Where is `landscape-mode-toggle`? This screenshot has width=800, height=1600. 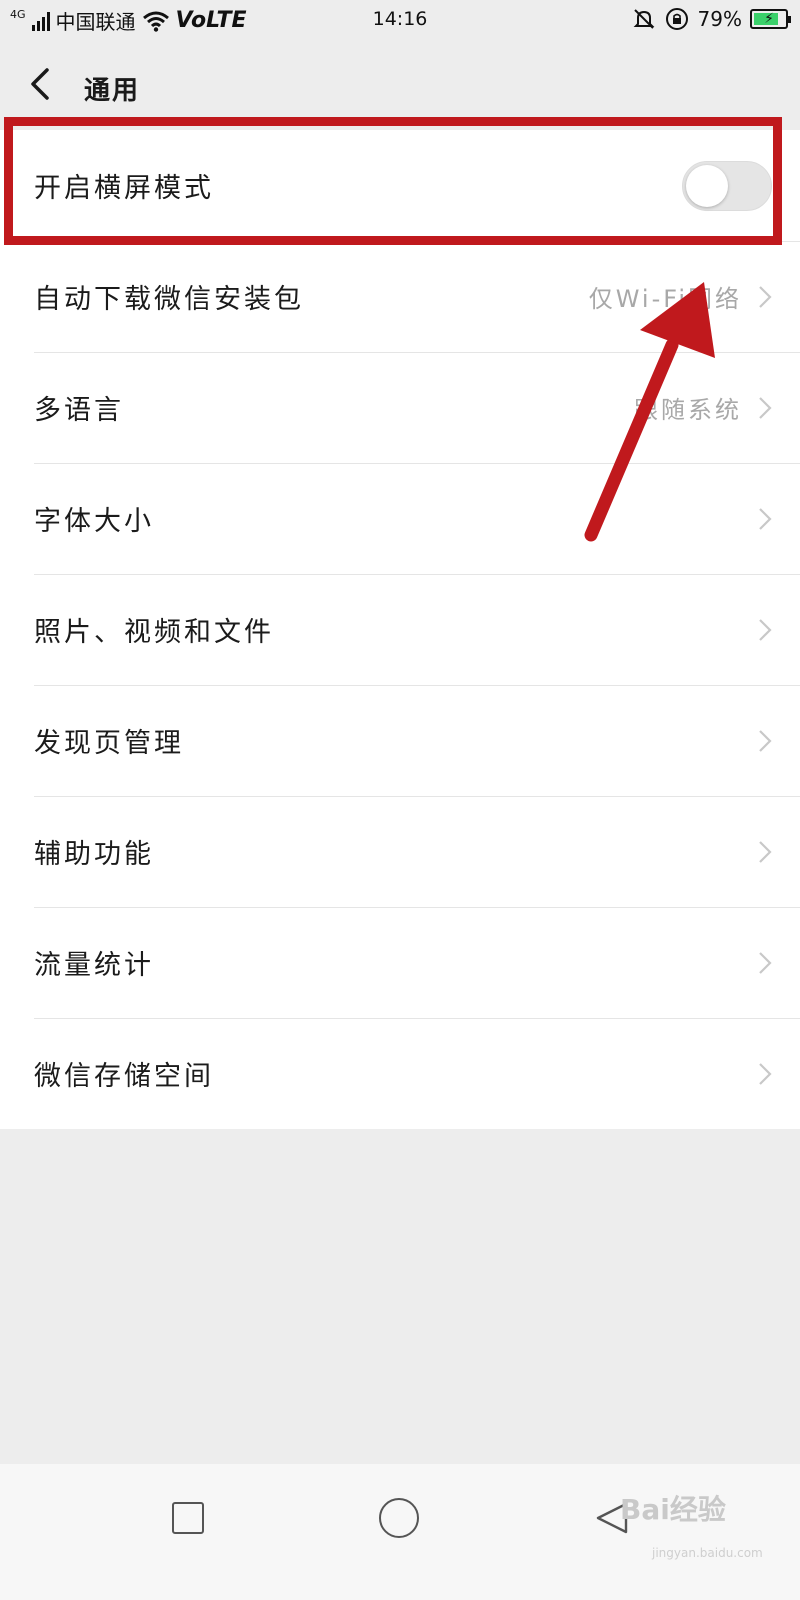
landscape-mode-toggle is located at coordinates (727, 185).